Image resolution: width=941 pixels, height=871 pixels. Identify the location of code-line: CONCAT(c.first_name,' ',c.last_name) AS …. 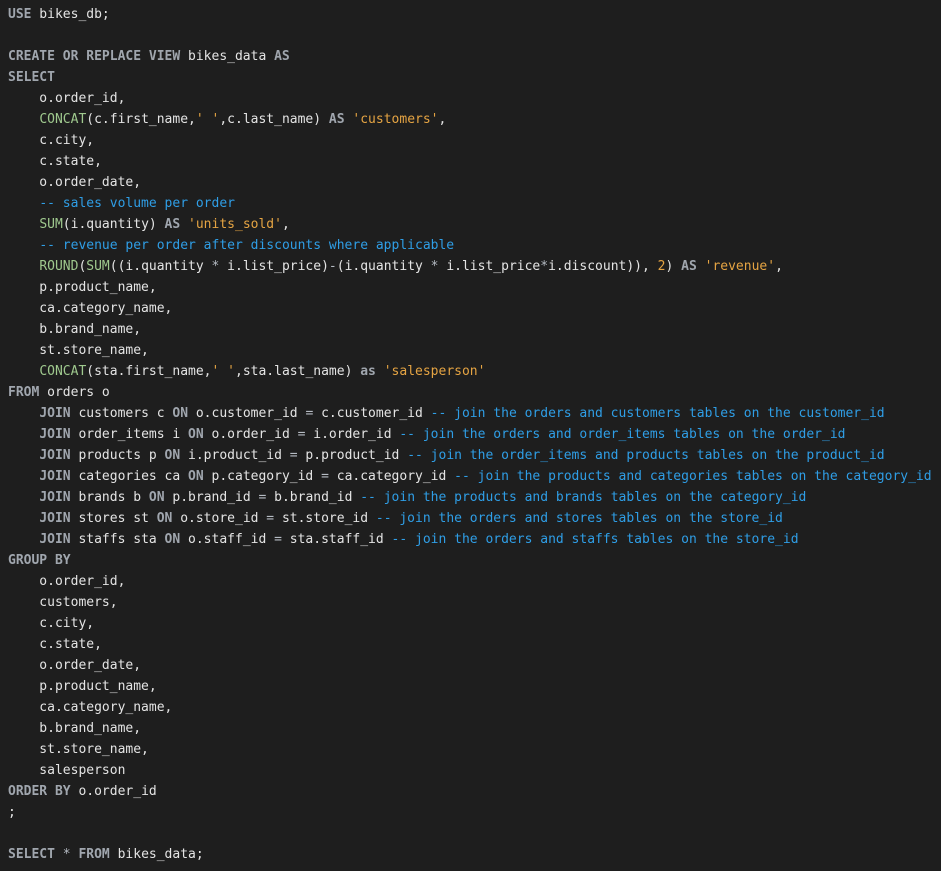
(474, 119).